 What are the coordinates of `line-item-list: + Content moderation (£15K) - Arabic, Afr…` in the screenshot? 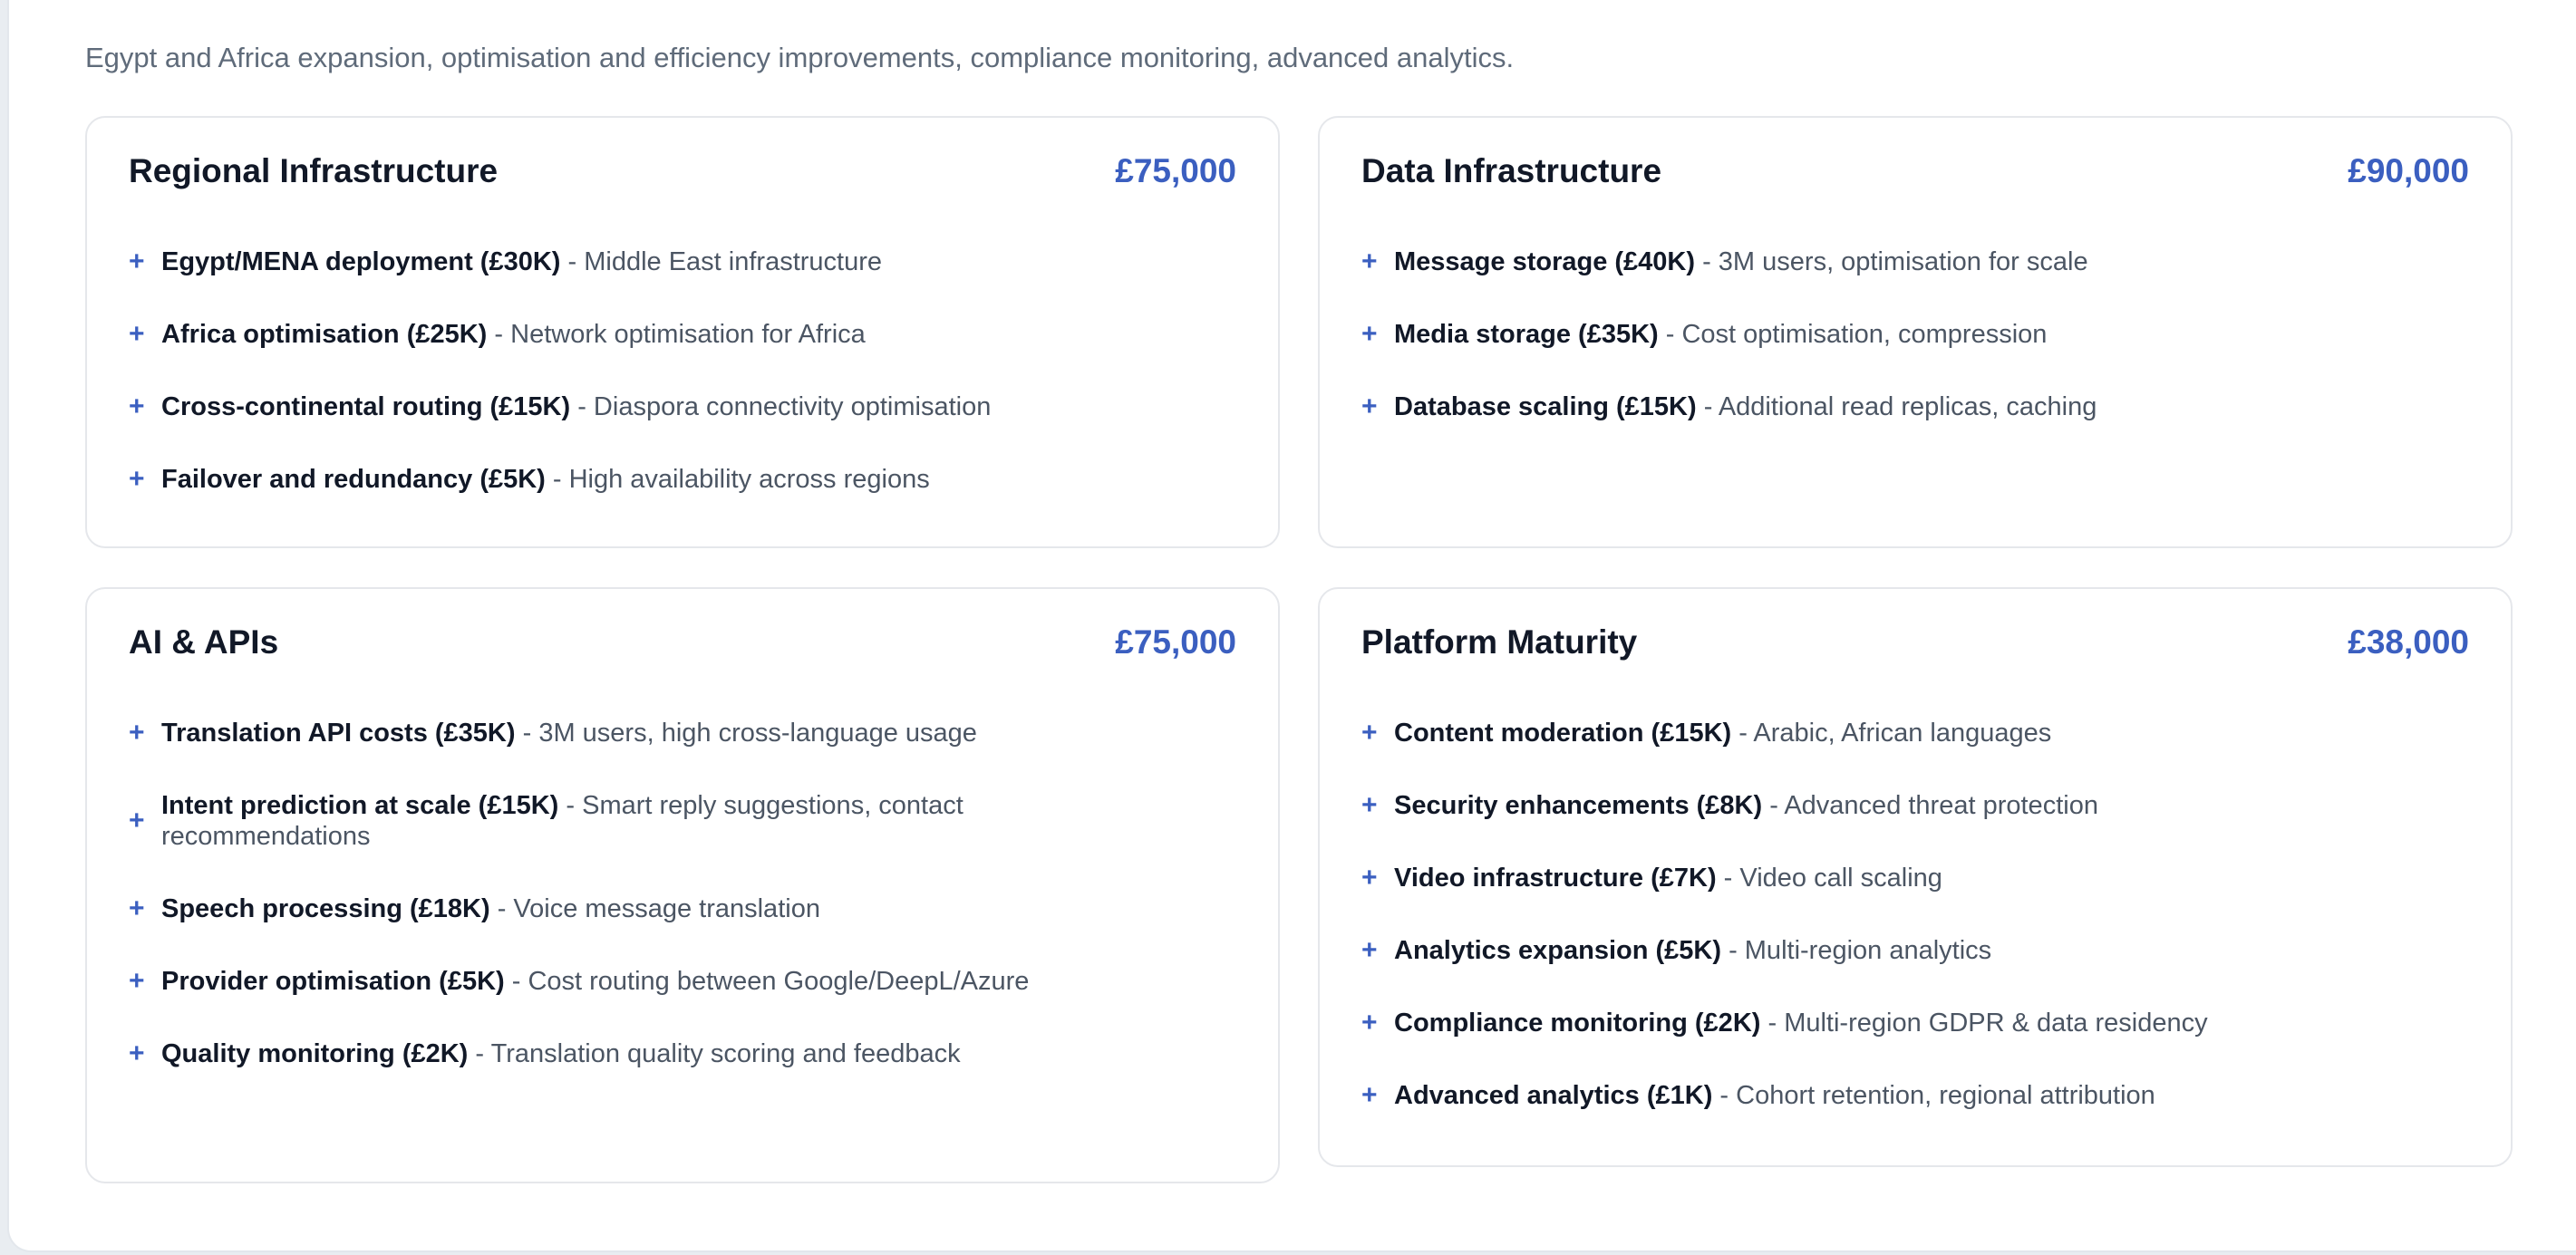 It's located at (1915, 914).